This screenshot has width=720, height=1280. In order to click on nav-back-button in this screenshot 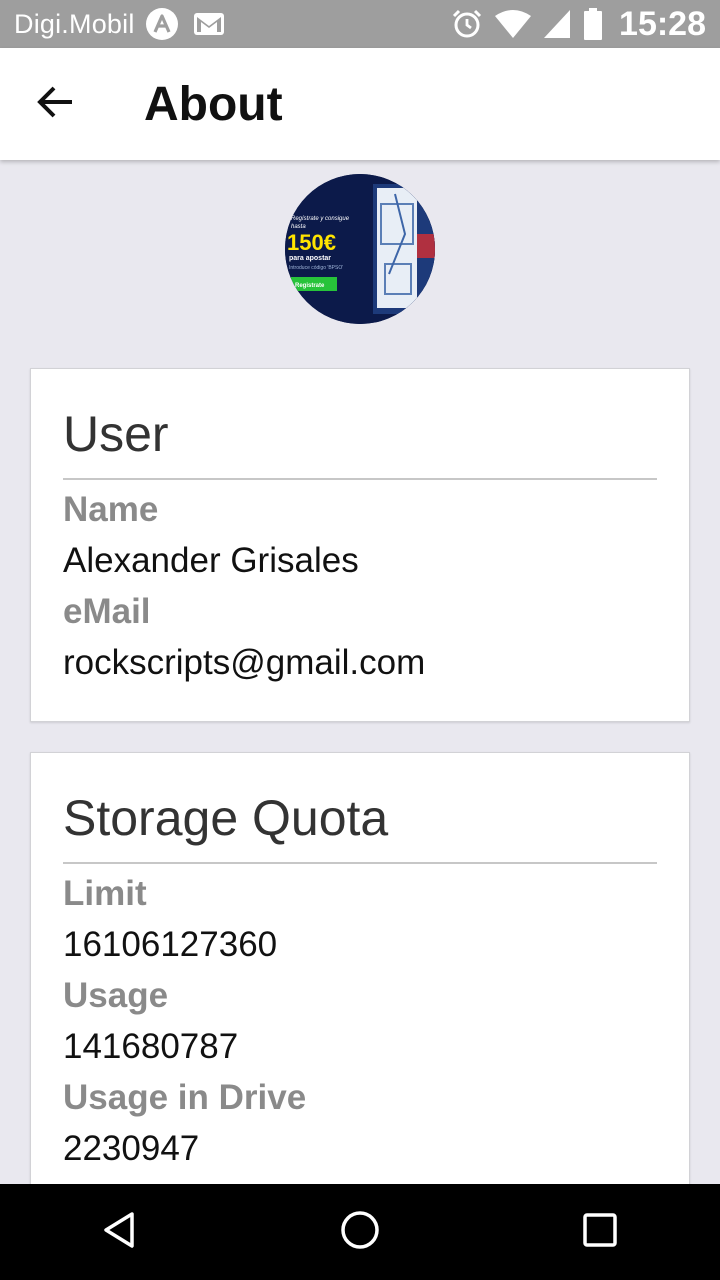, I will do `click(120, 1232)`.